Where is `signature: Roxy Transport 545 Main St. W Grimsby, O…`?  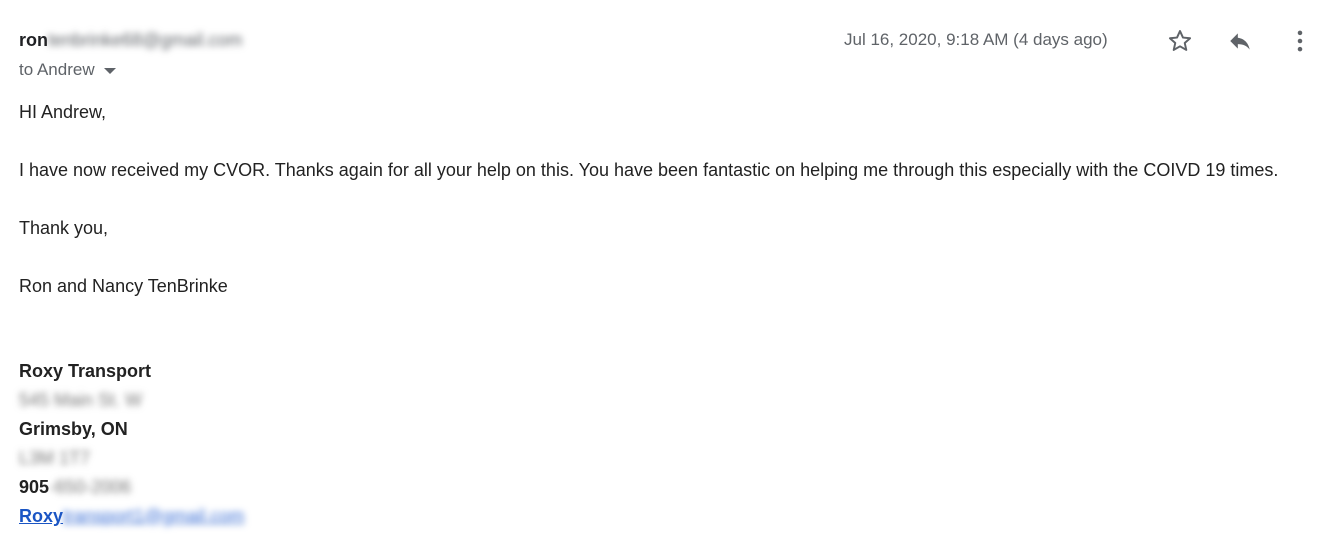 signature: Roxy Transport 545 Main St. W Grimsby, O… is located at coordinates (131, 444).